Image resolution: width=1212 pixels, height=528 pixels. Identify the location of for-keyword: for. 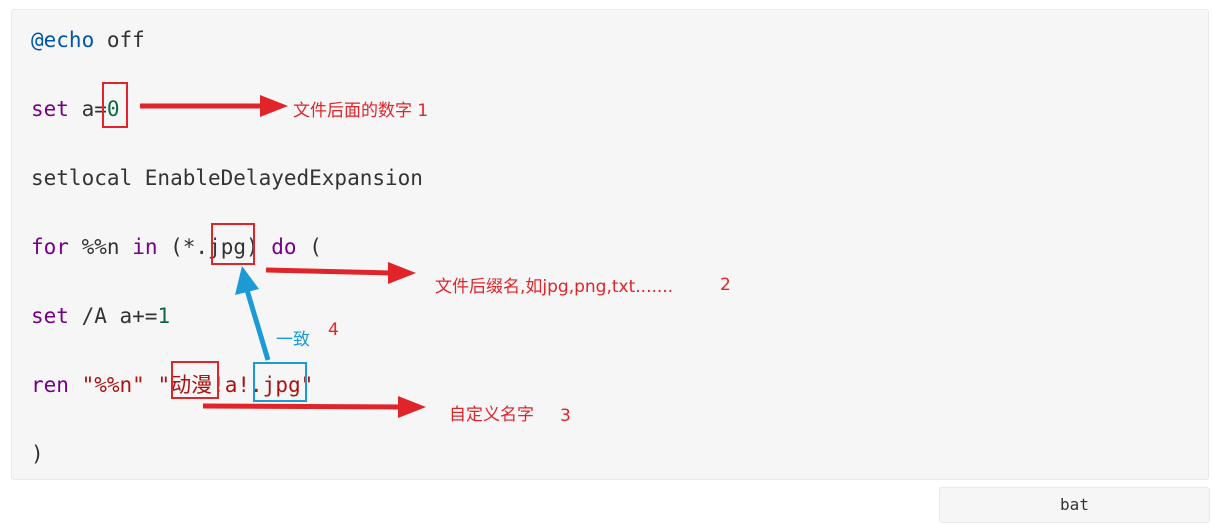
(50, 247).